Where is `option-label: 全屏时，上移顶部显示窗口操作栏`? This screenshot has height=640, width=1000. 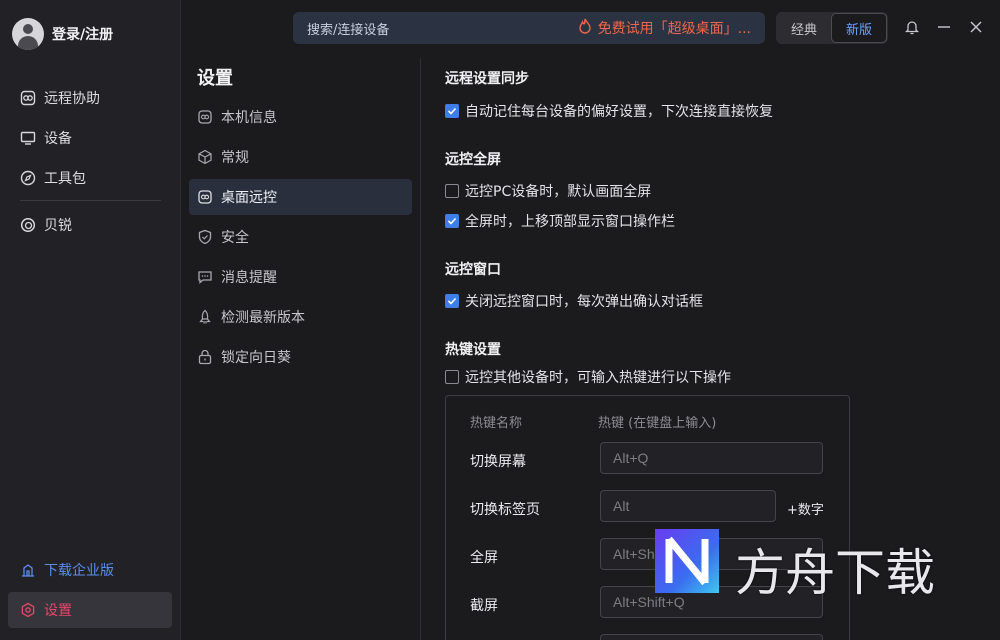
option-label: 全屏时，上移顶部显示窗口操作栏 is located at coordinates (570, 222).